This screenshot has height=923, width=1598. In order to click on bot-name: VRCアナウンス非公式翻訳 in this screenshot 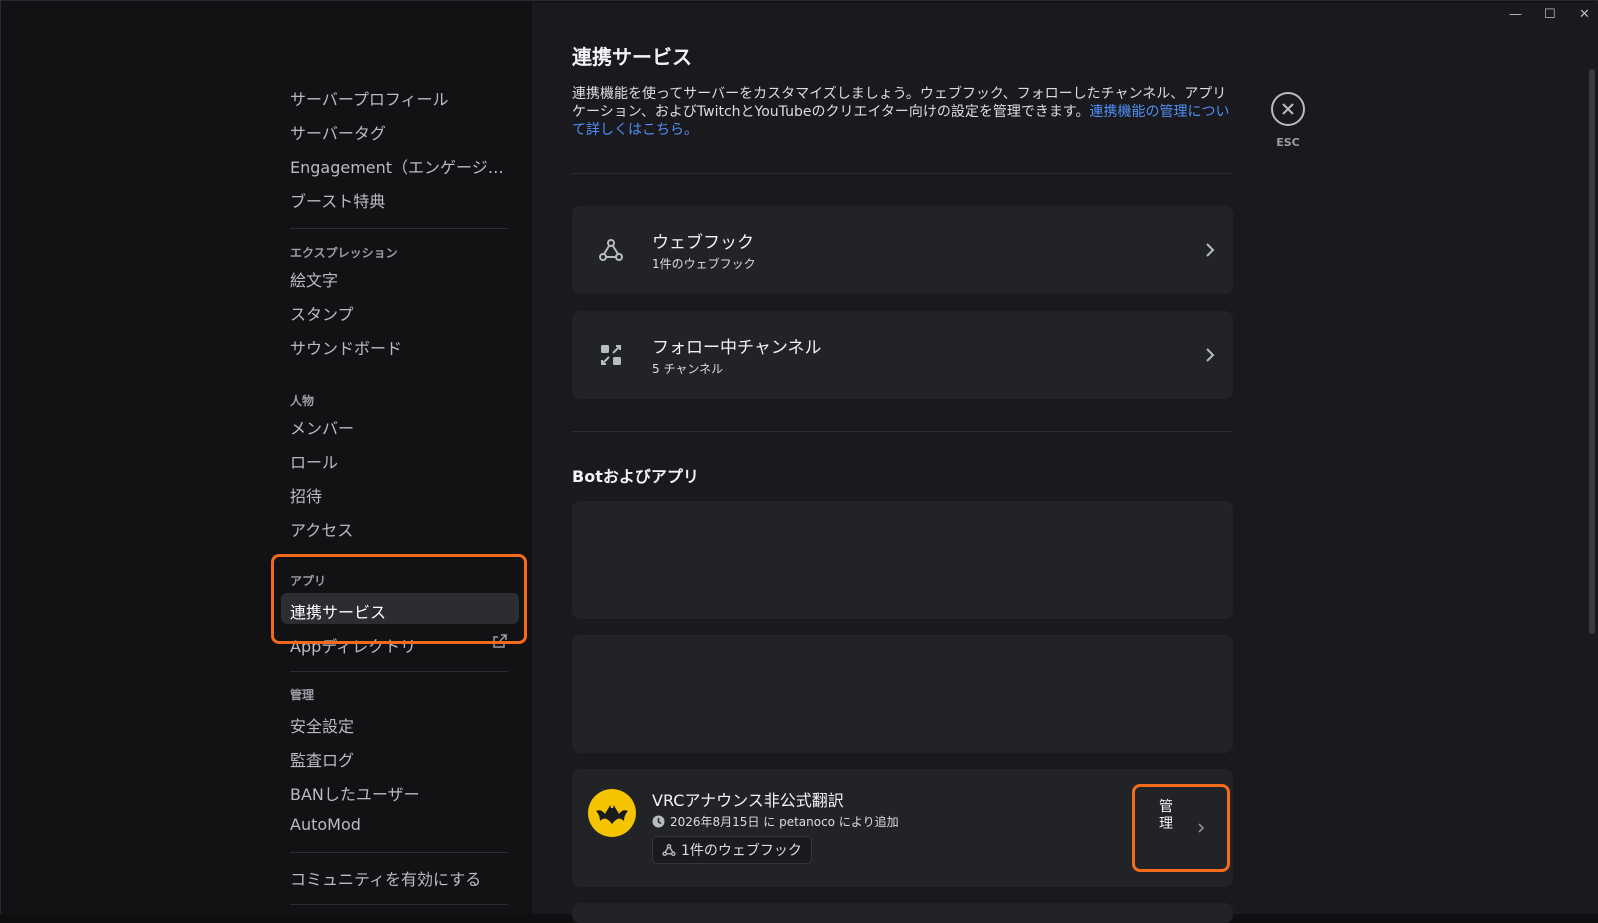, I will do `click(748, 800)`.